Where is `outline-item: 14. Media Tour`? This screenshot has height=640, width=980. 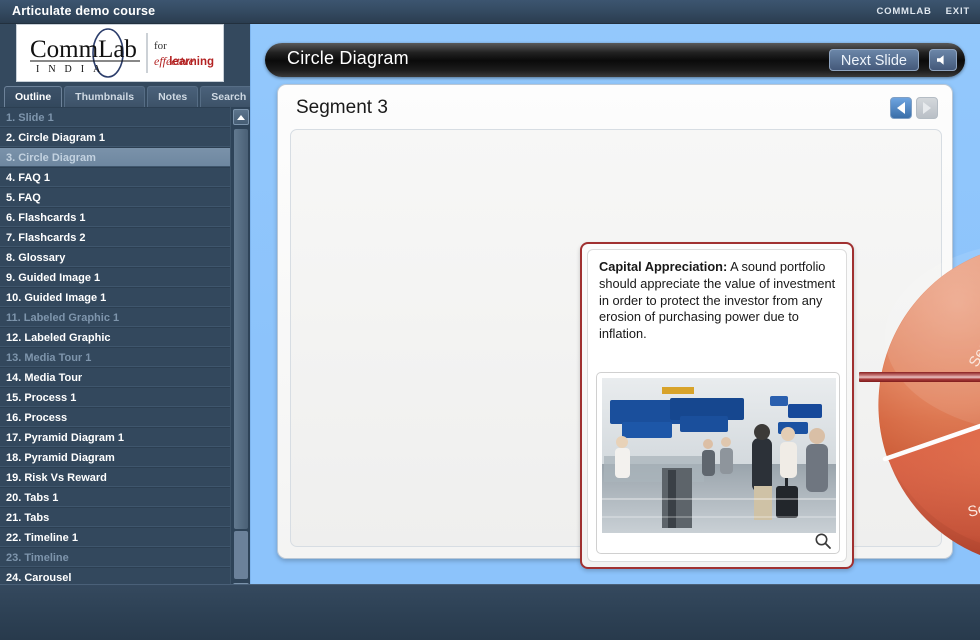 outline-item: 14. Media Tour is located at coordinates (116, 377).